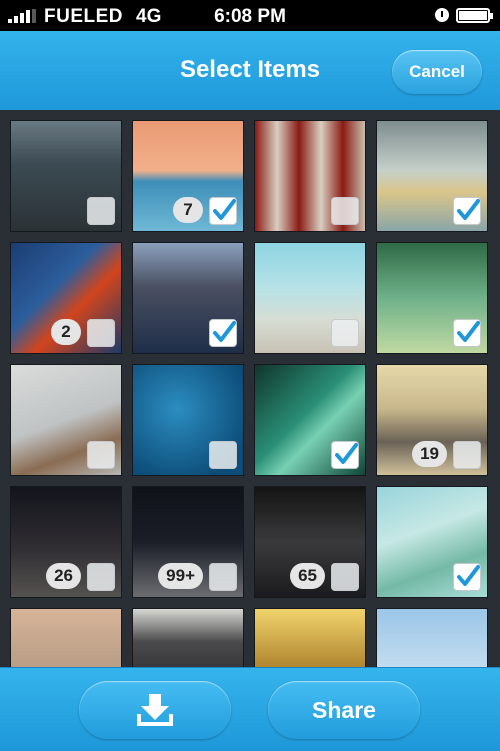 The image size is (500, 751). I want to click on photo-tile: 65, so click(310, 542).